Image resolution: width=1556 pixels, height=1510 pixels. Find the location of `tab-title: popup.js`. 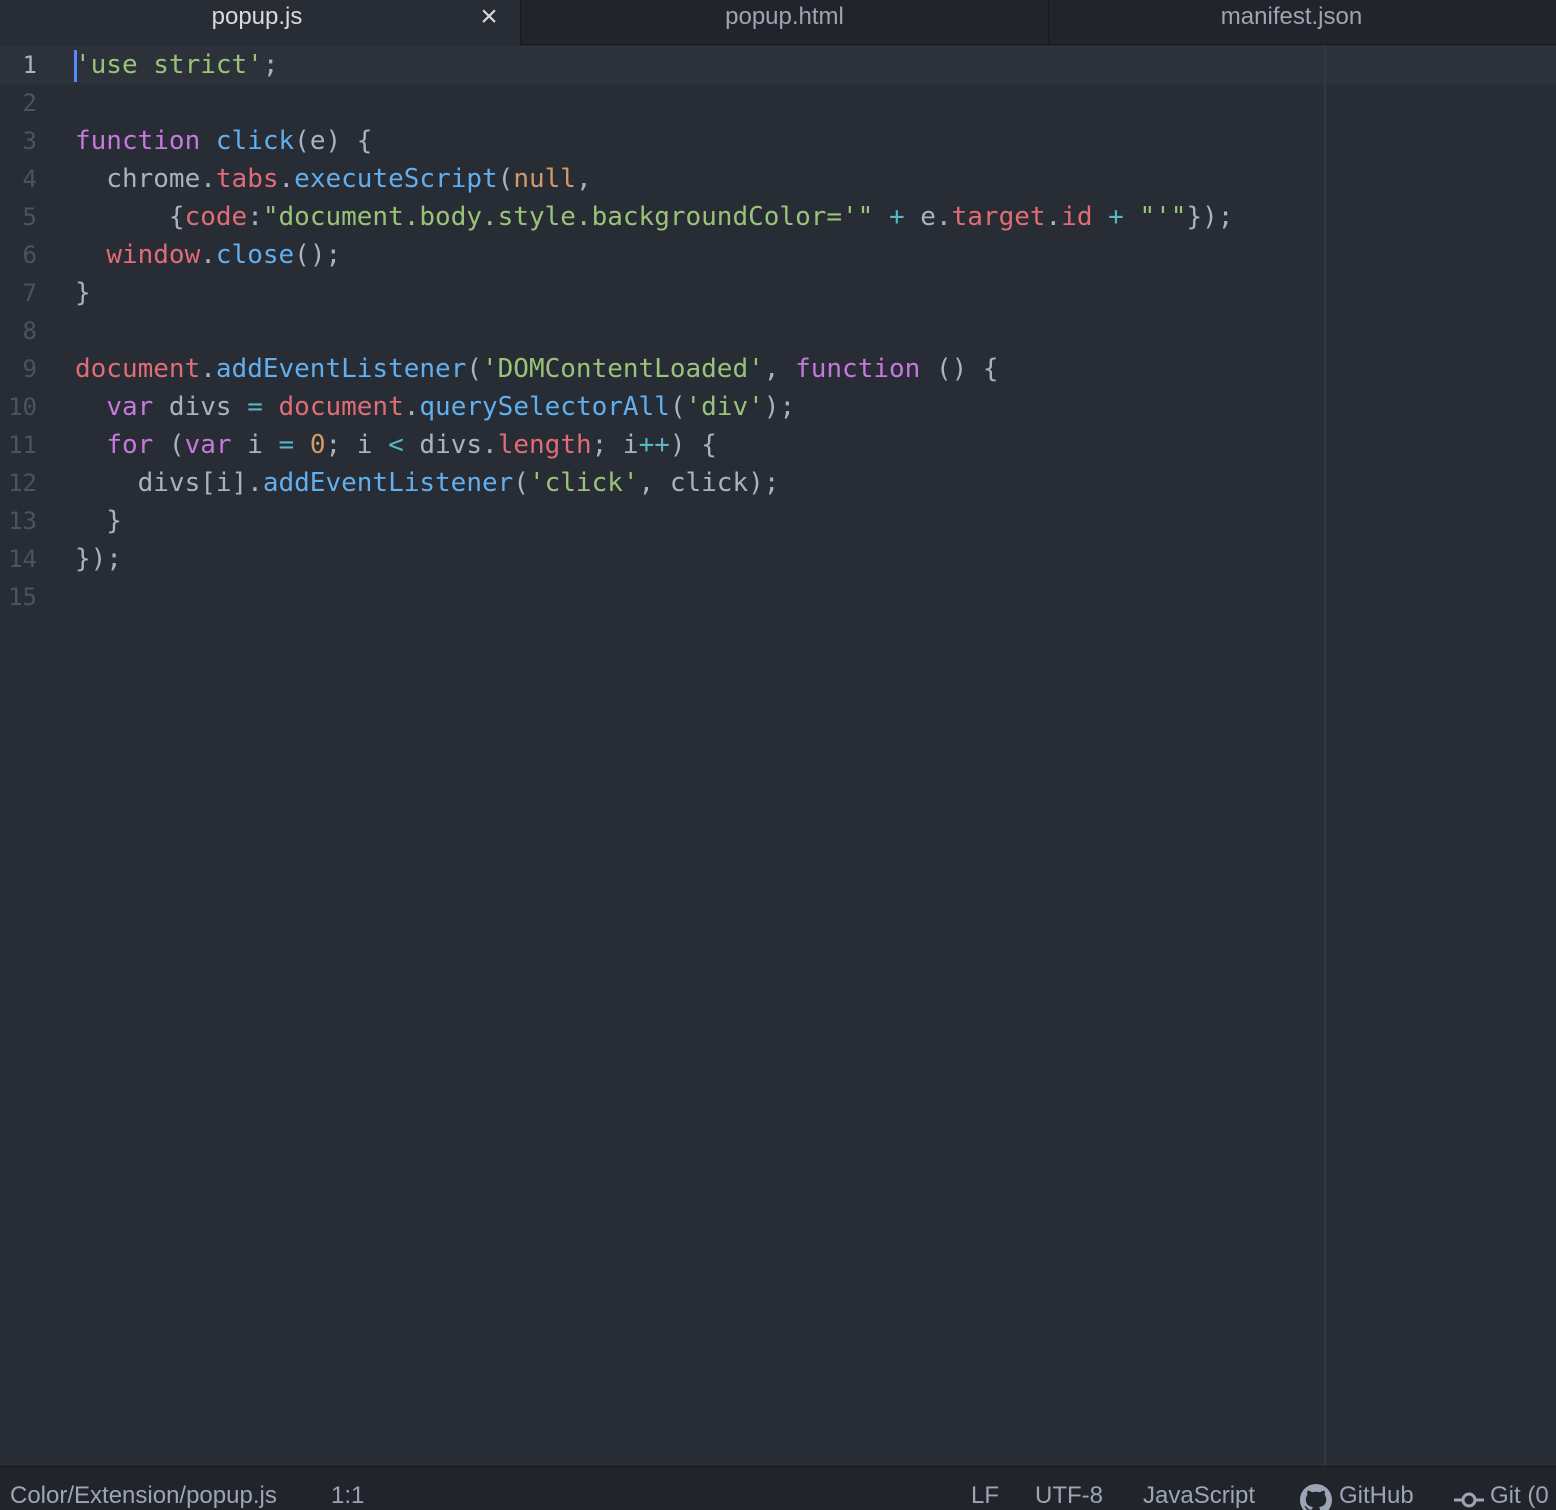

tab-title: popup.js is located at coordinates (257, 16).